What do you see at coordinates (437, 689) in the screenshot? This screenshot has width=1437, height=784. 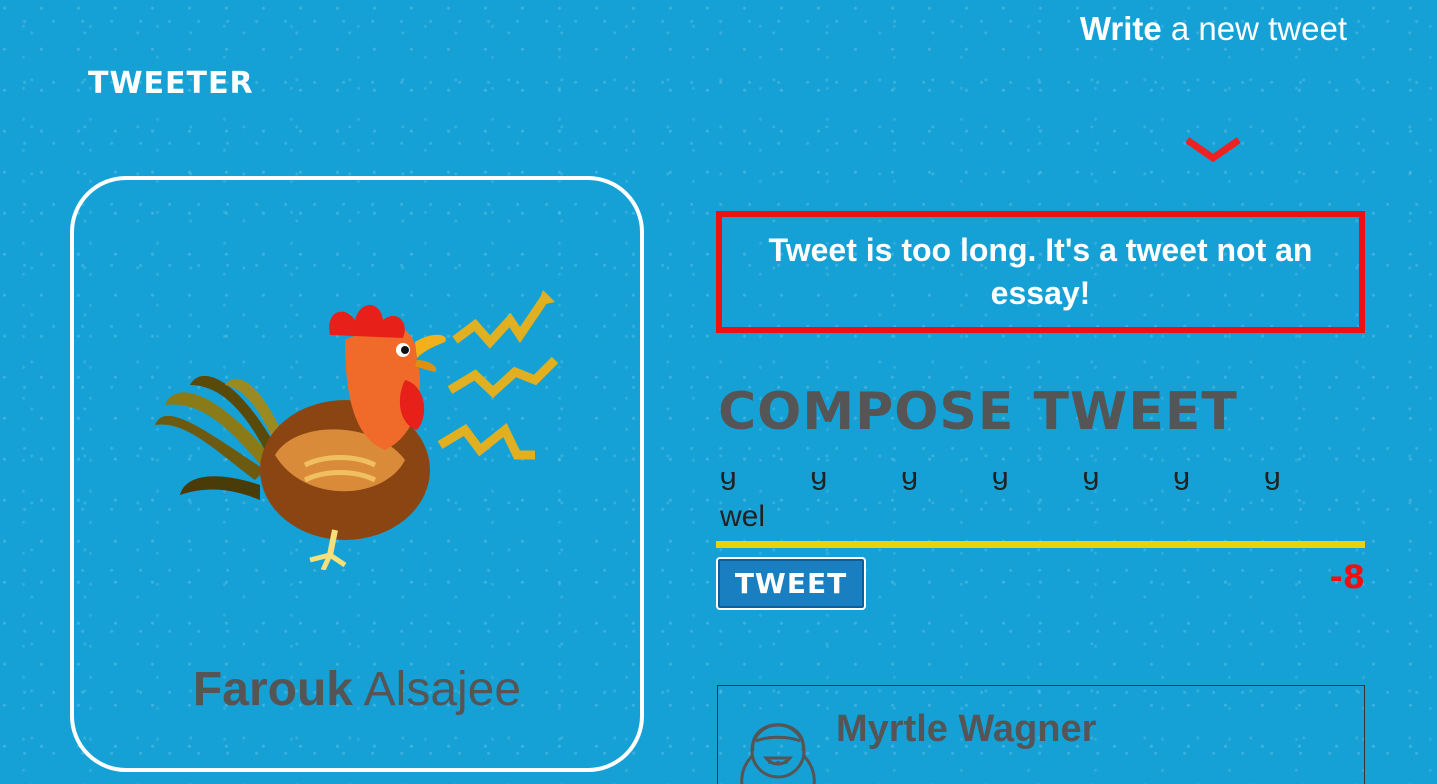 I see `profile-last-name: Alsajee` at bounding box center [437, 689].